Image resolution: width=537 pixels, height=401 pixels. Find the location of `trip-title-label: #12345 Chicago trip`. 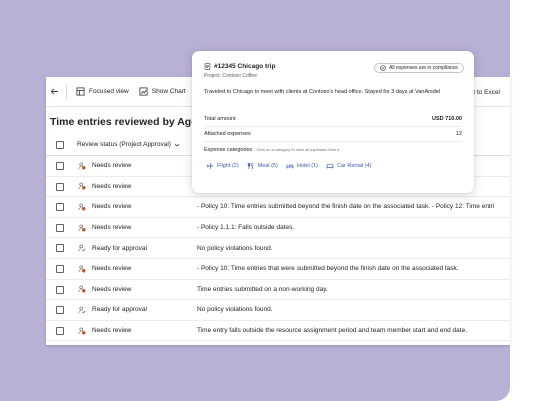

trip-title-label: #12345 Chicago trip is located at coordinates (245, 66).